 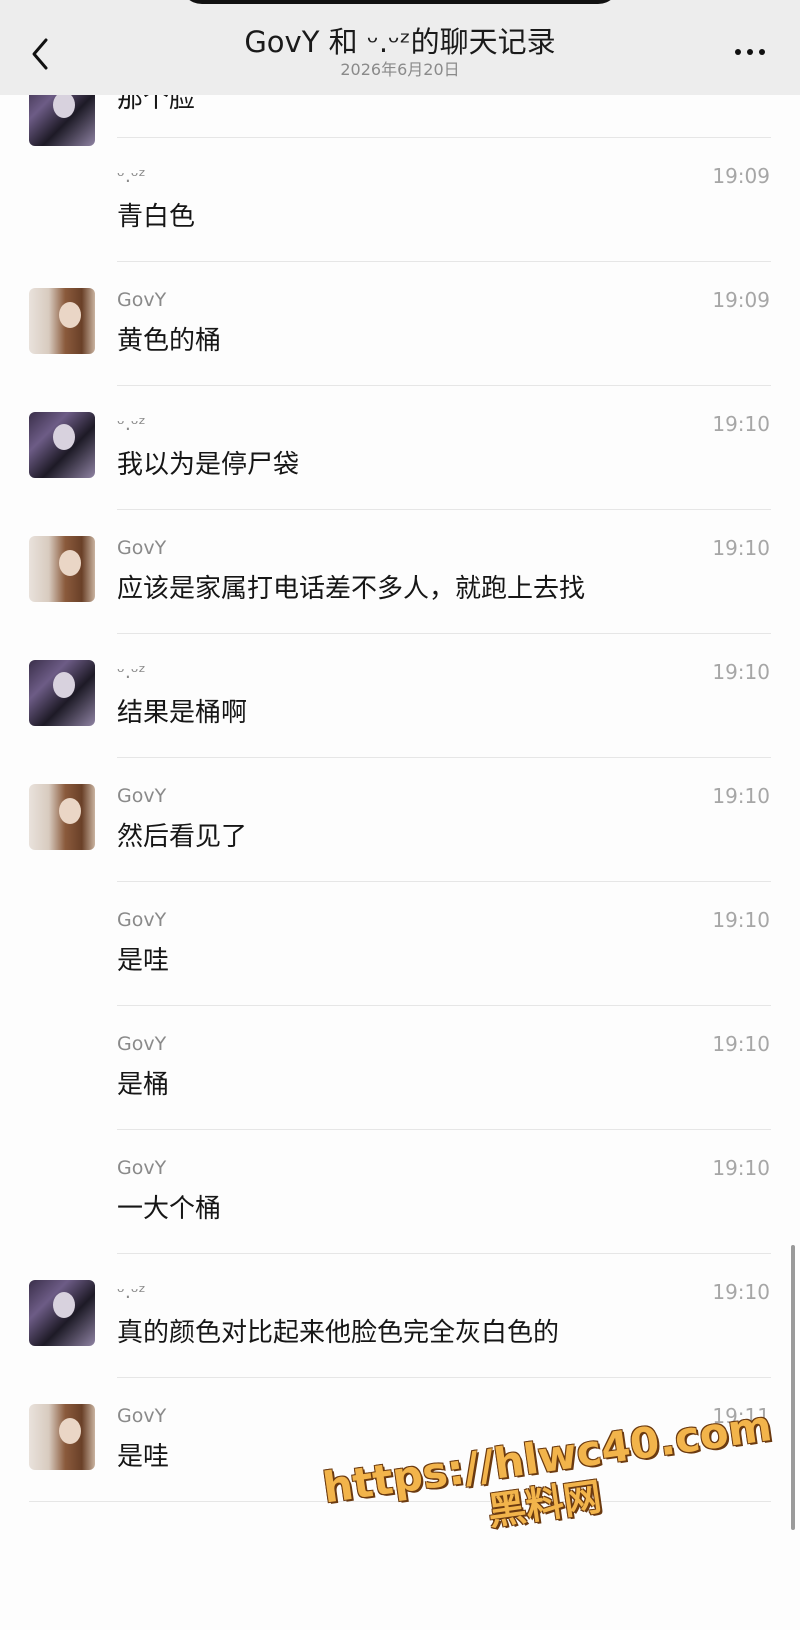 I want to click on message-row: GovY 19:10 然后看见了, so click(x=400, y=820).